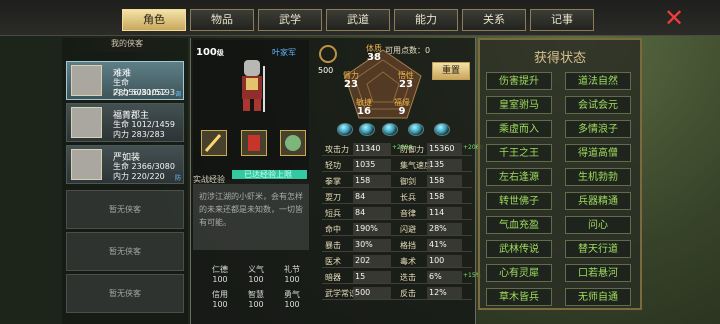  Describe the element at coordinates (210, 52) in the screenshot. I see `level-text: 100级` at that location.